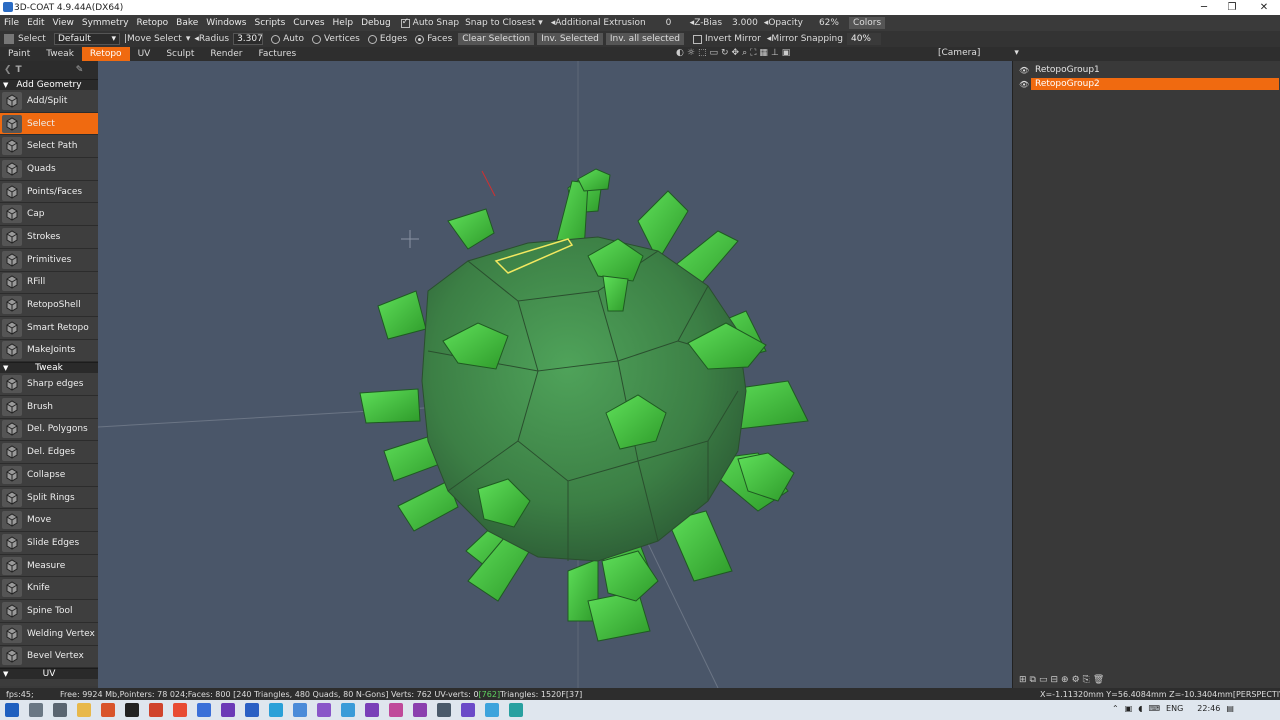  What do you see at coordinates (308, 23) in the screenshot?
I see `menu-curves: Curves` at bounding box center [308, 23].